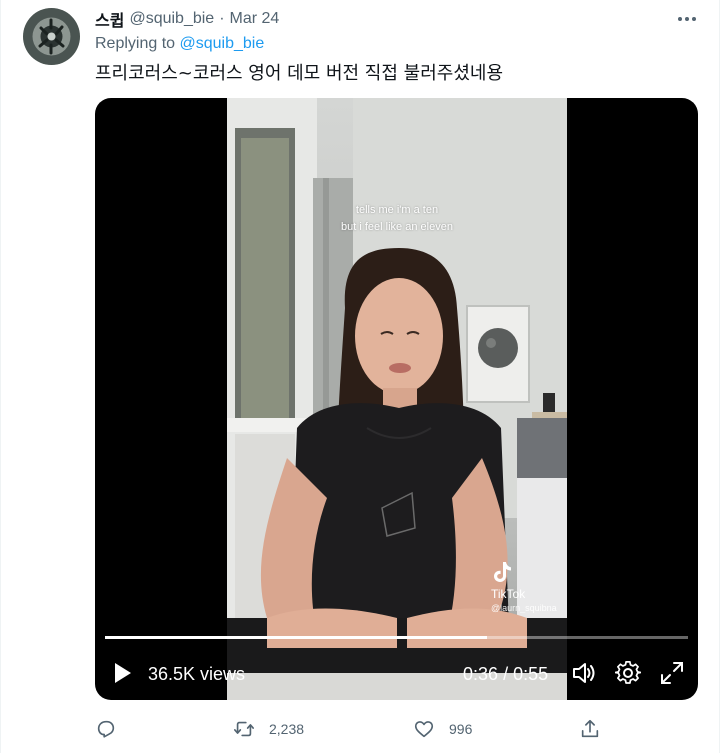 The image size is (720, 753). I want to click on retweet-count: 2,238, so click(287, 729).